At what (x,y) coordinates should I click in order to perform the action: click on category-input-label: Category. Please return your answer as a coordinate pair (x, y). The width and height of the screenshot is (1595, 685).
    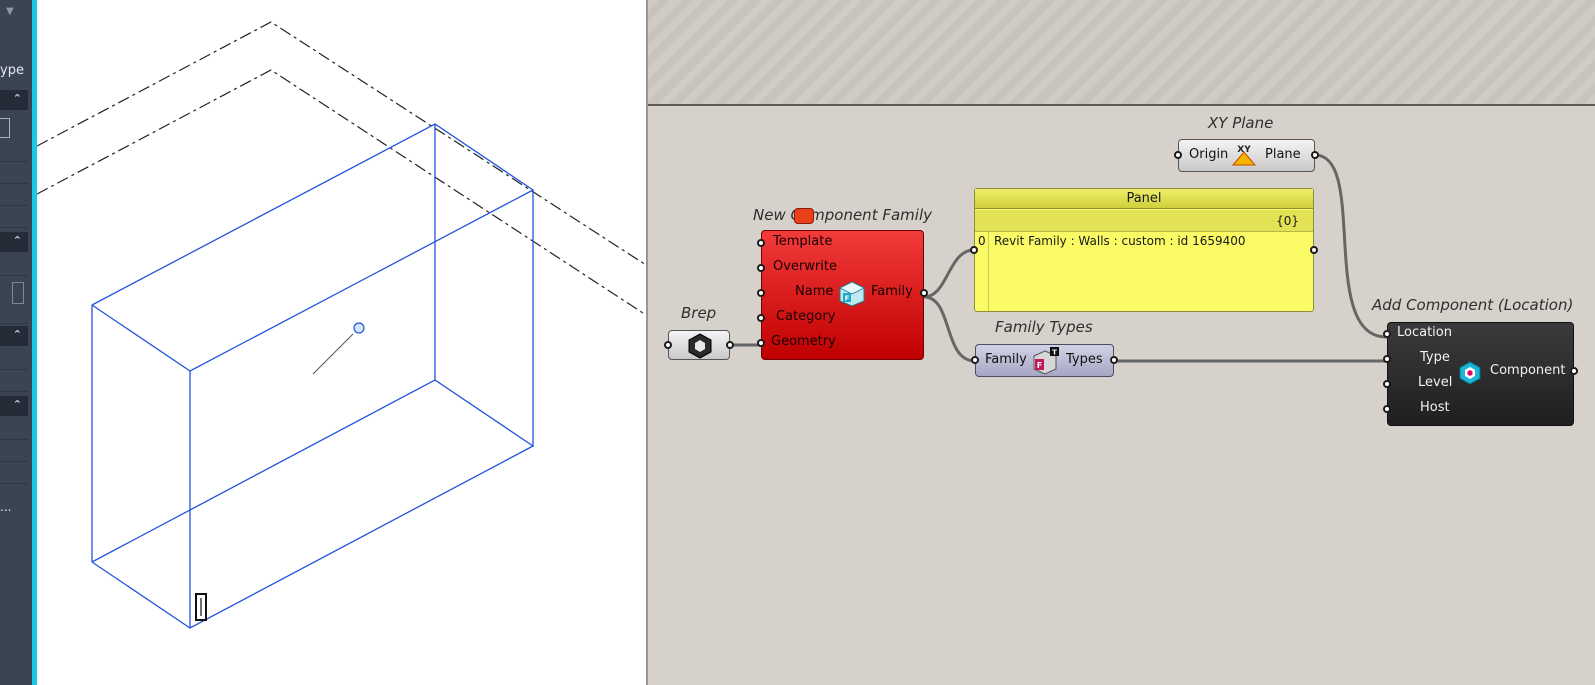
    Looking at the image, I should click on (806, 316).